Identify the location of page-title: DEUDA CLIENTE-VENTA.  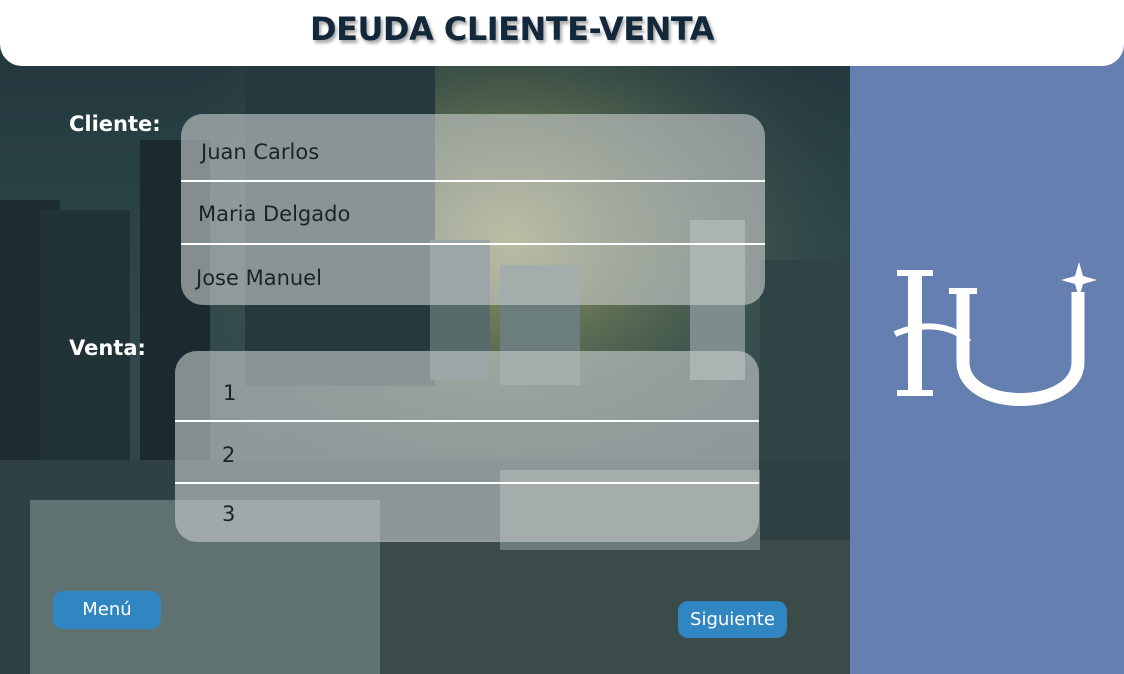
(512, 29).